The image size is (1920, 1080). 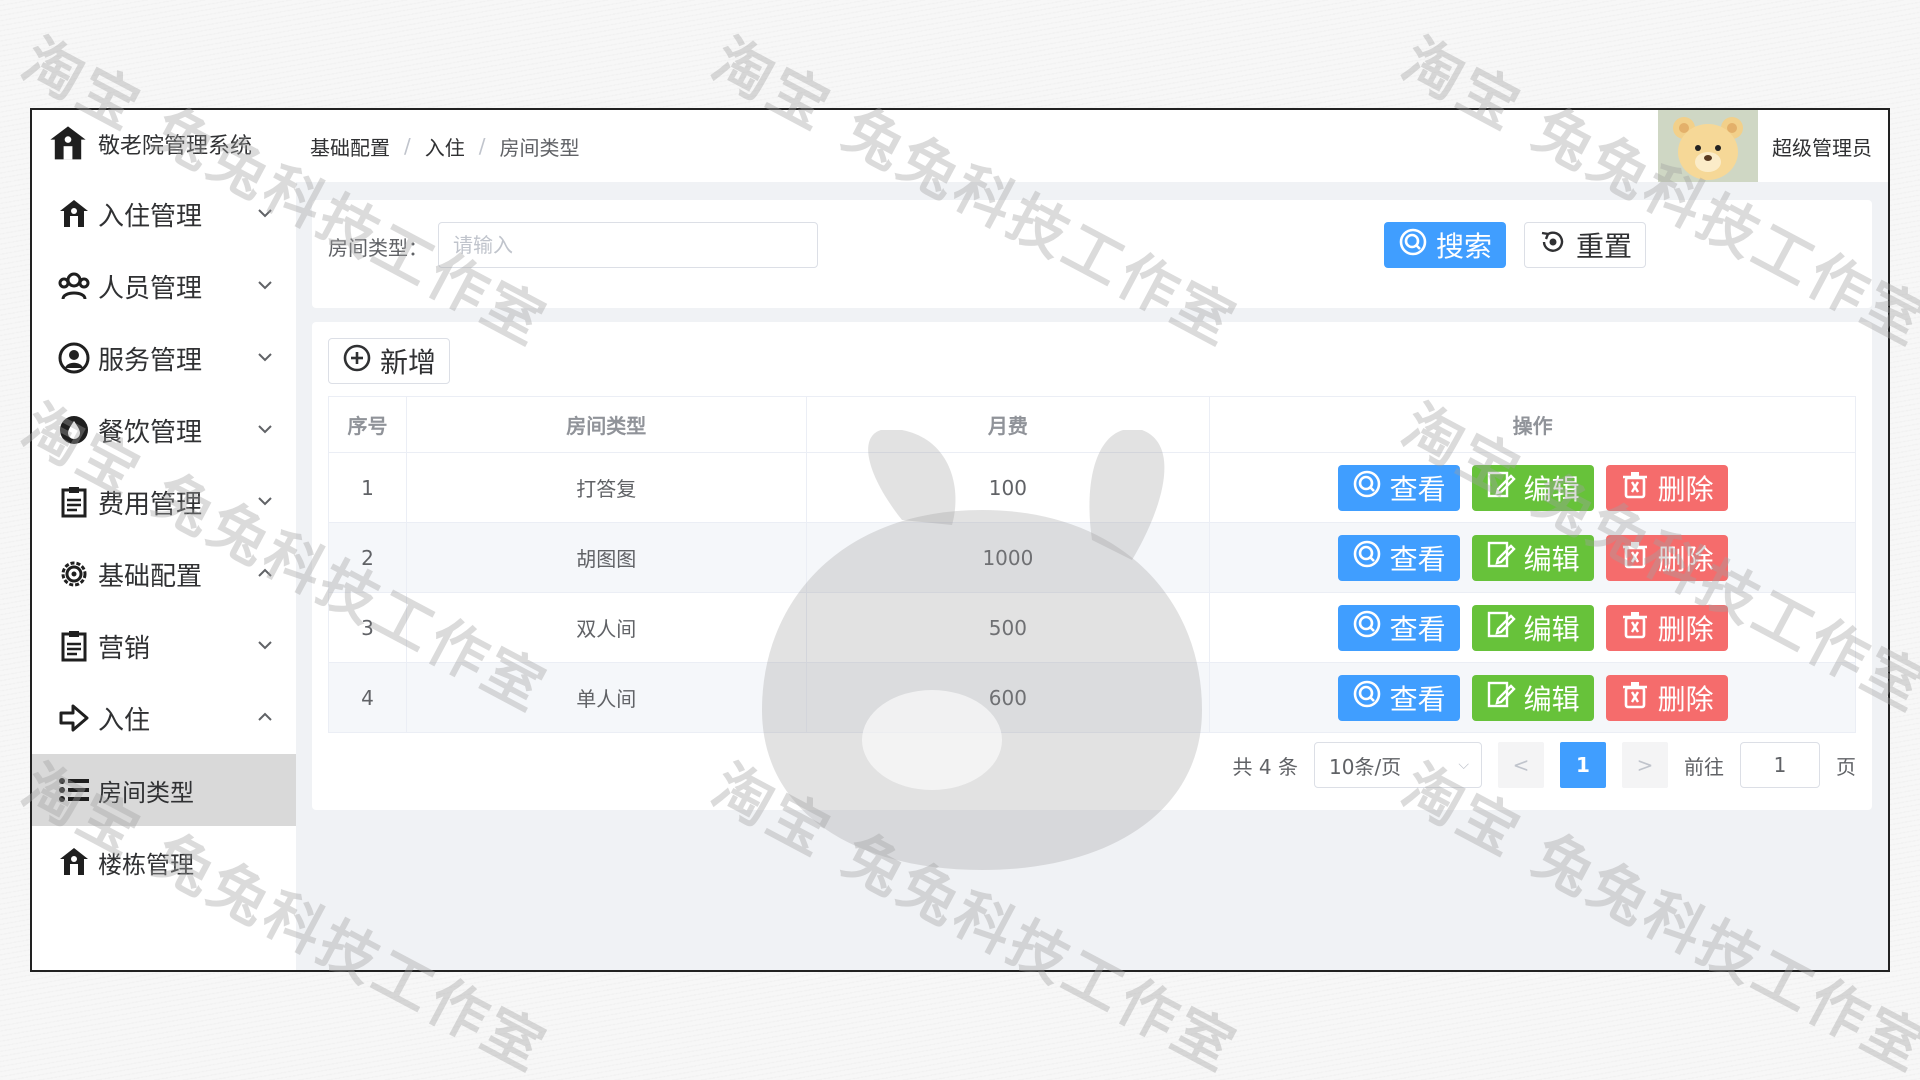 I want to click on table-row: 2 胡图图 1000 查看 编辑 删除, so click(x=1092, y=557).